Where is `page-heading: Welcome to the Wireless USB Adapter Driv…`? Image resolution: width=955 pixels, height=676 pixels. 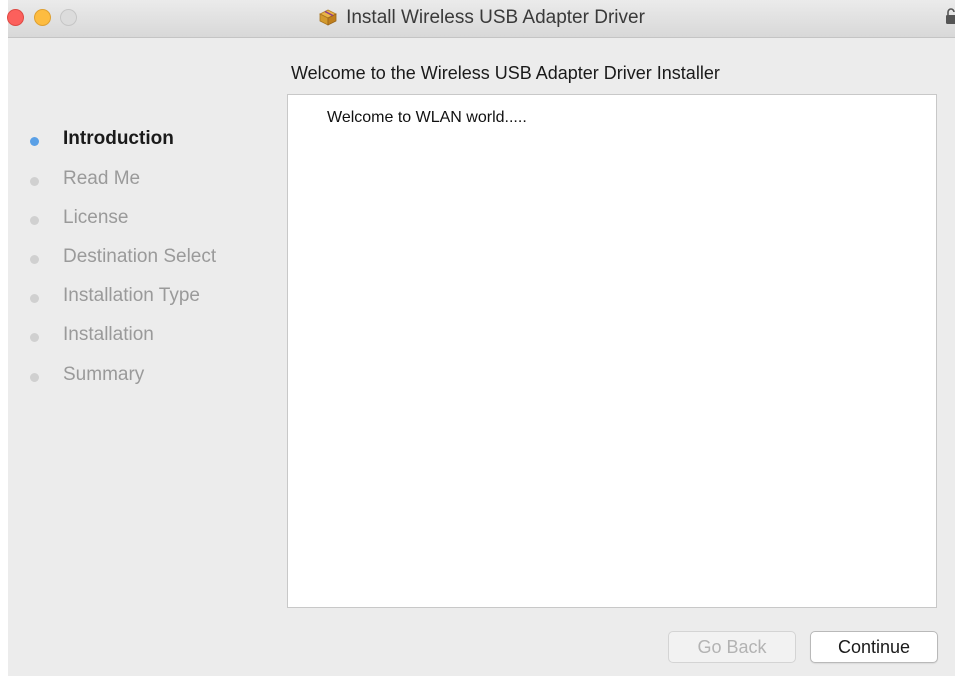 page-heading: Welcome to the Wireless USB Adapter Driv… is located at coordinates (505, 73).